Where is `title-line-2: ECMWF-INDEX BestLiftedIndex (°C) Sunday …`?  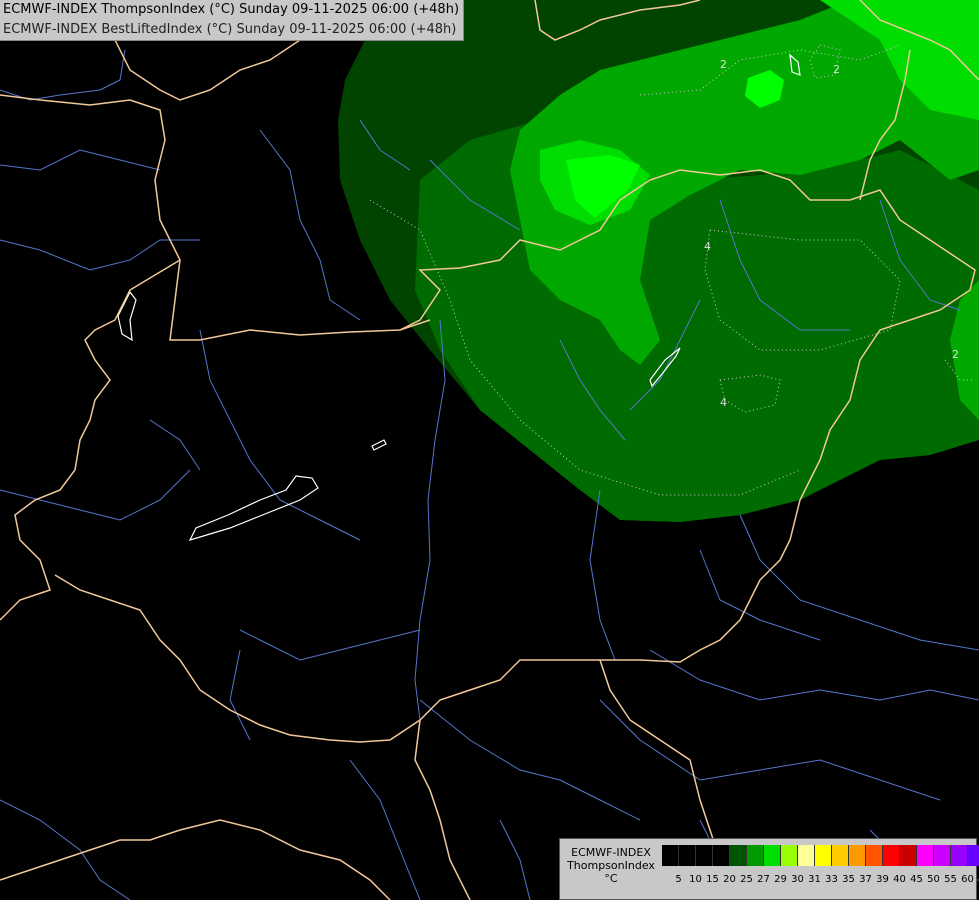 title-line-2: ECMWF-INDEX BestLiftedIndex (°C) Sunday … is located at coordinates (230, 29).